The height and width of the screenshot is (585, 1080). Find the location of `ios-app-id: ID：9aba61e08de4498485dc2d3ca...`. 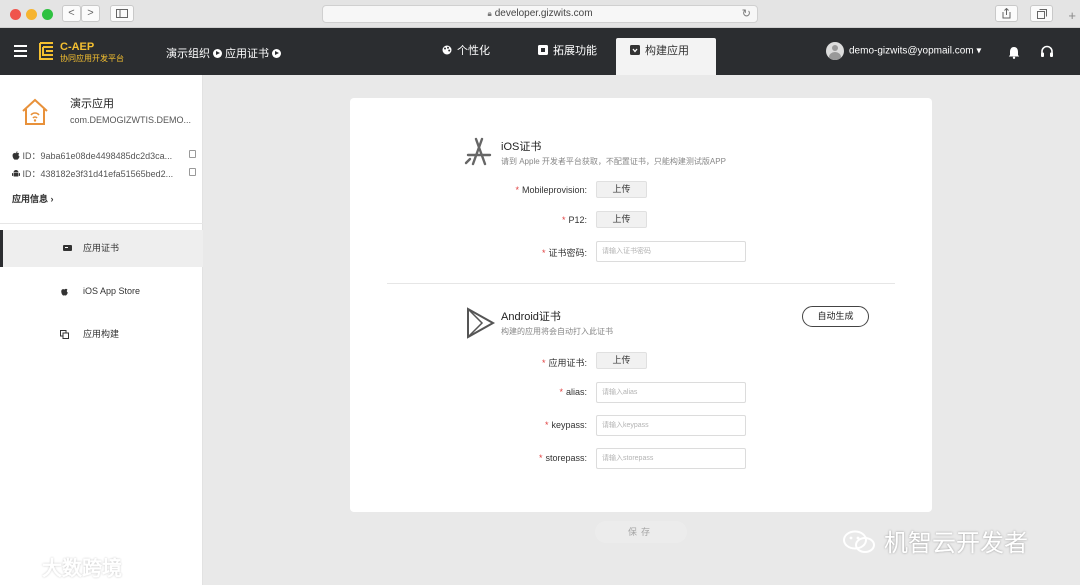

ios-app-id: ID：9aba61e08de4498485dc2d3ca... is located at coordinates (97, 156).